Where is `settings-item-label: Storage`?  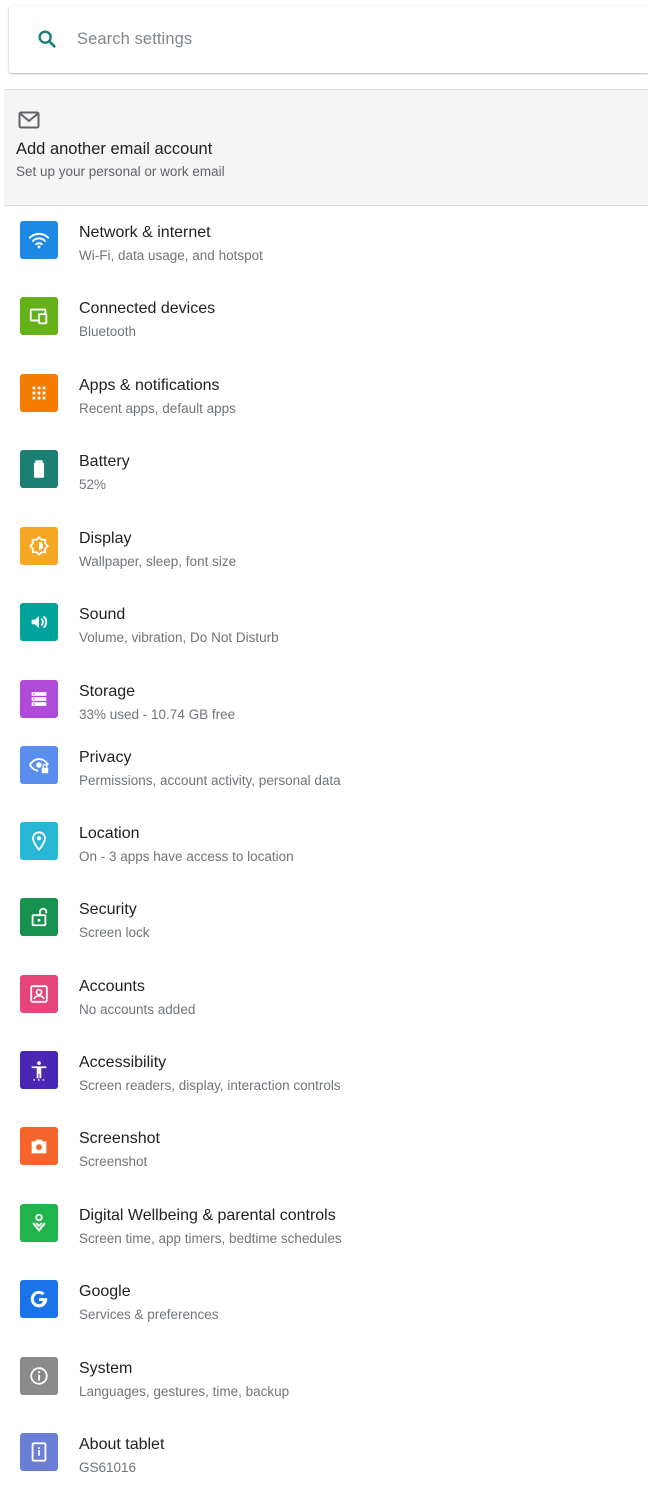 settings-item-label: Storage is located at coordinates (107, 691).